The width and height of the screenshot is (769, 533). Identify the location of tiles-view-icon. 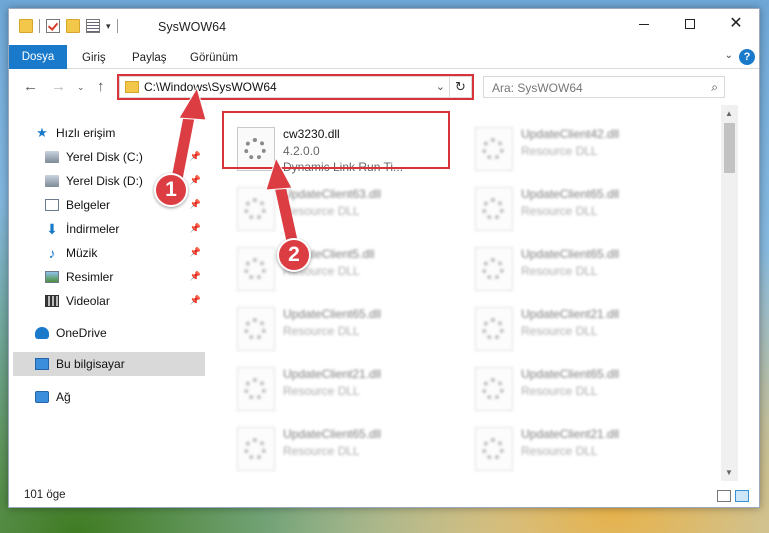
(742, 496).